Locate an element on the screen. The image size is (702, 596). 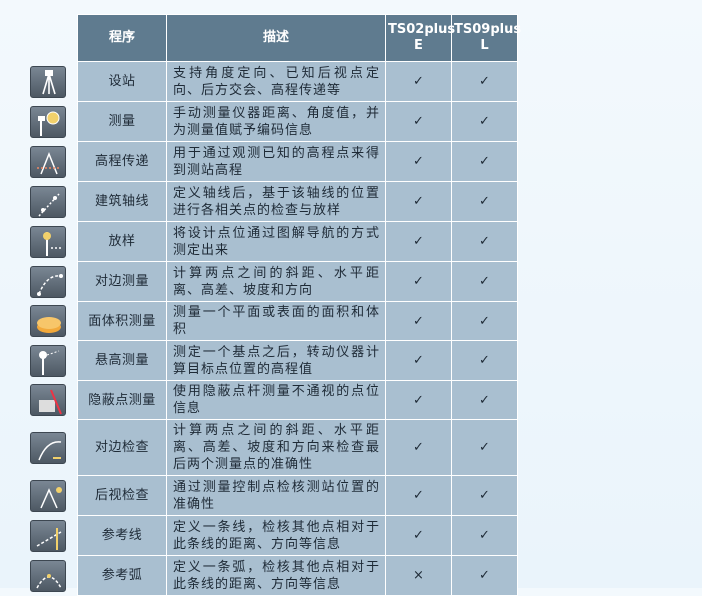
table-row: 设站 支持角度定向、已知后视点定向、后方交会、高程传递等 ✓ ✓ is located at coordinates (297, 81).